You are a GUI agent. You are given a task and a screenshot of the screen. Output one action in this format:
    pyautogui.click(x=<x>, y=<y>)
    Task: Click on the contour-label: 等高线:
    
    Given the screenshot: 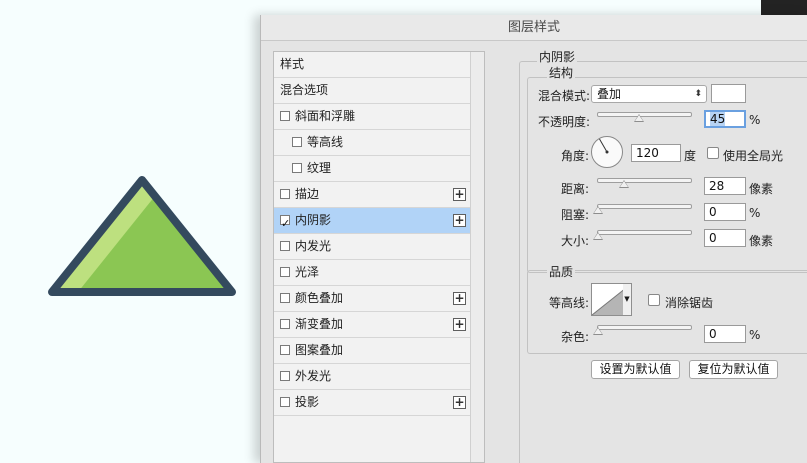 What is the action you would take?
    pyautogui.click(x=569, y=303)
    